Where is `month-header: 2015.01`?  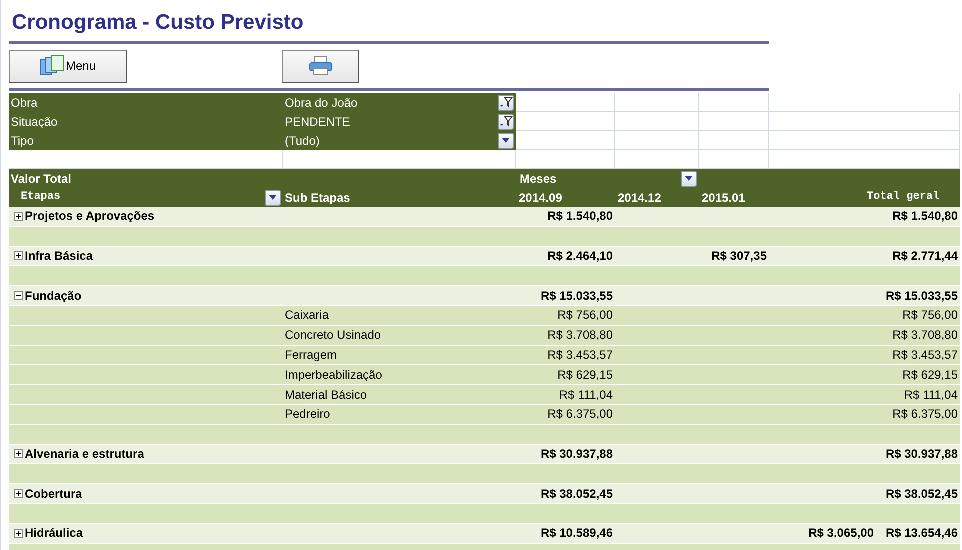
month-header: 2015.01 is located at coordinates (723, 198).